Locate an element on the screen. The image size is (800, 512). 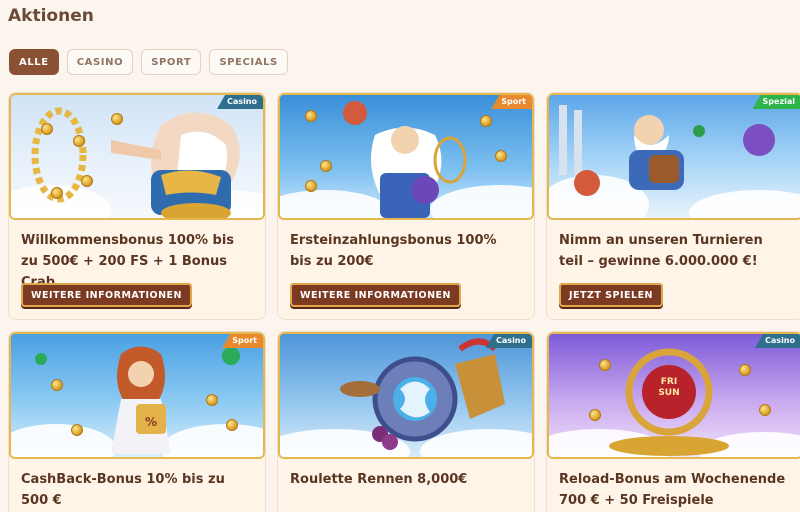
filter-casino: CASINO is located at coordinates (100, 62).